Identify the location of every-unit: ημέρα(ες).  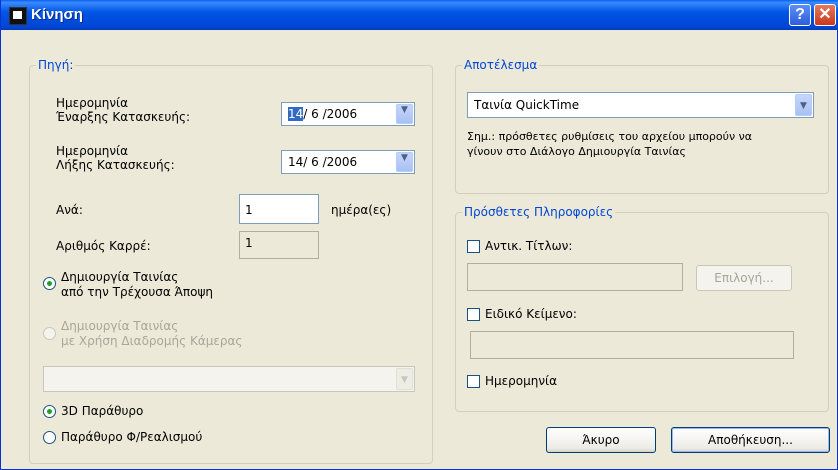
(361, 210).